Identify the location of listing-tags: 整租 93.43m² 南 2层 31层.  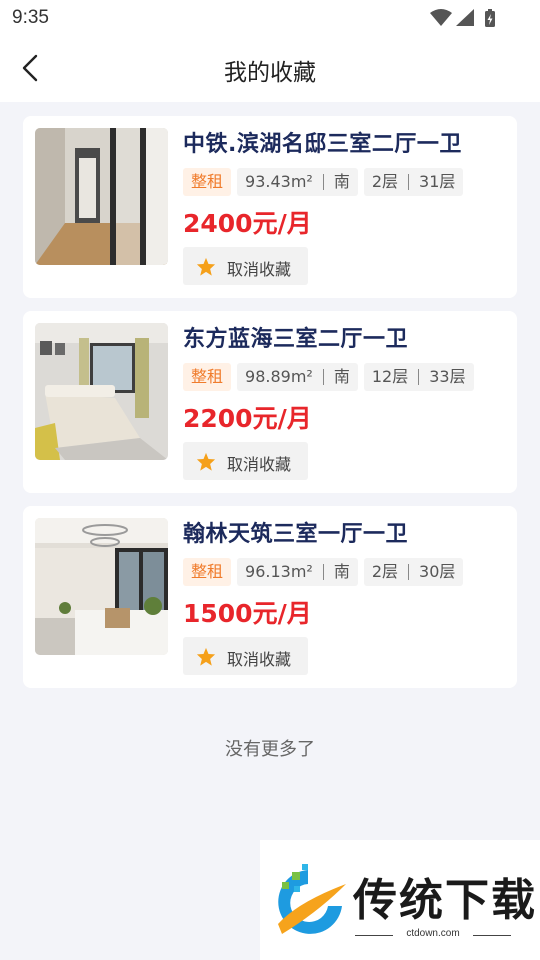
(323, 182).